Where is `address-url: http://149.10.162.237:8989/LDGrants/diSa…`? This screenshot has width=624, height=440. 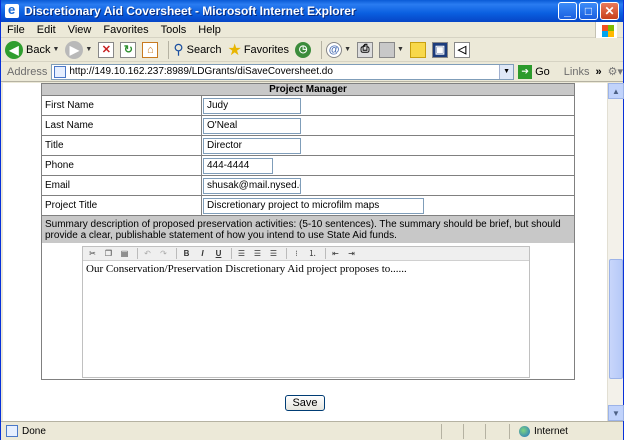 address-url: http://149.10.162.237:8989/LDGrants/diSa… is located at coordinates (201, 71).